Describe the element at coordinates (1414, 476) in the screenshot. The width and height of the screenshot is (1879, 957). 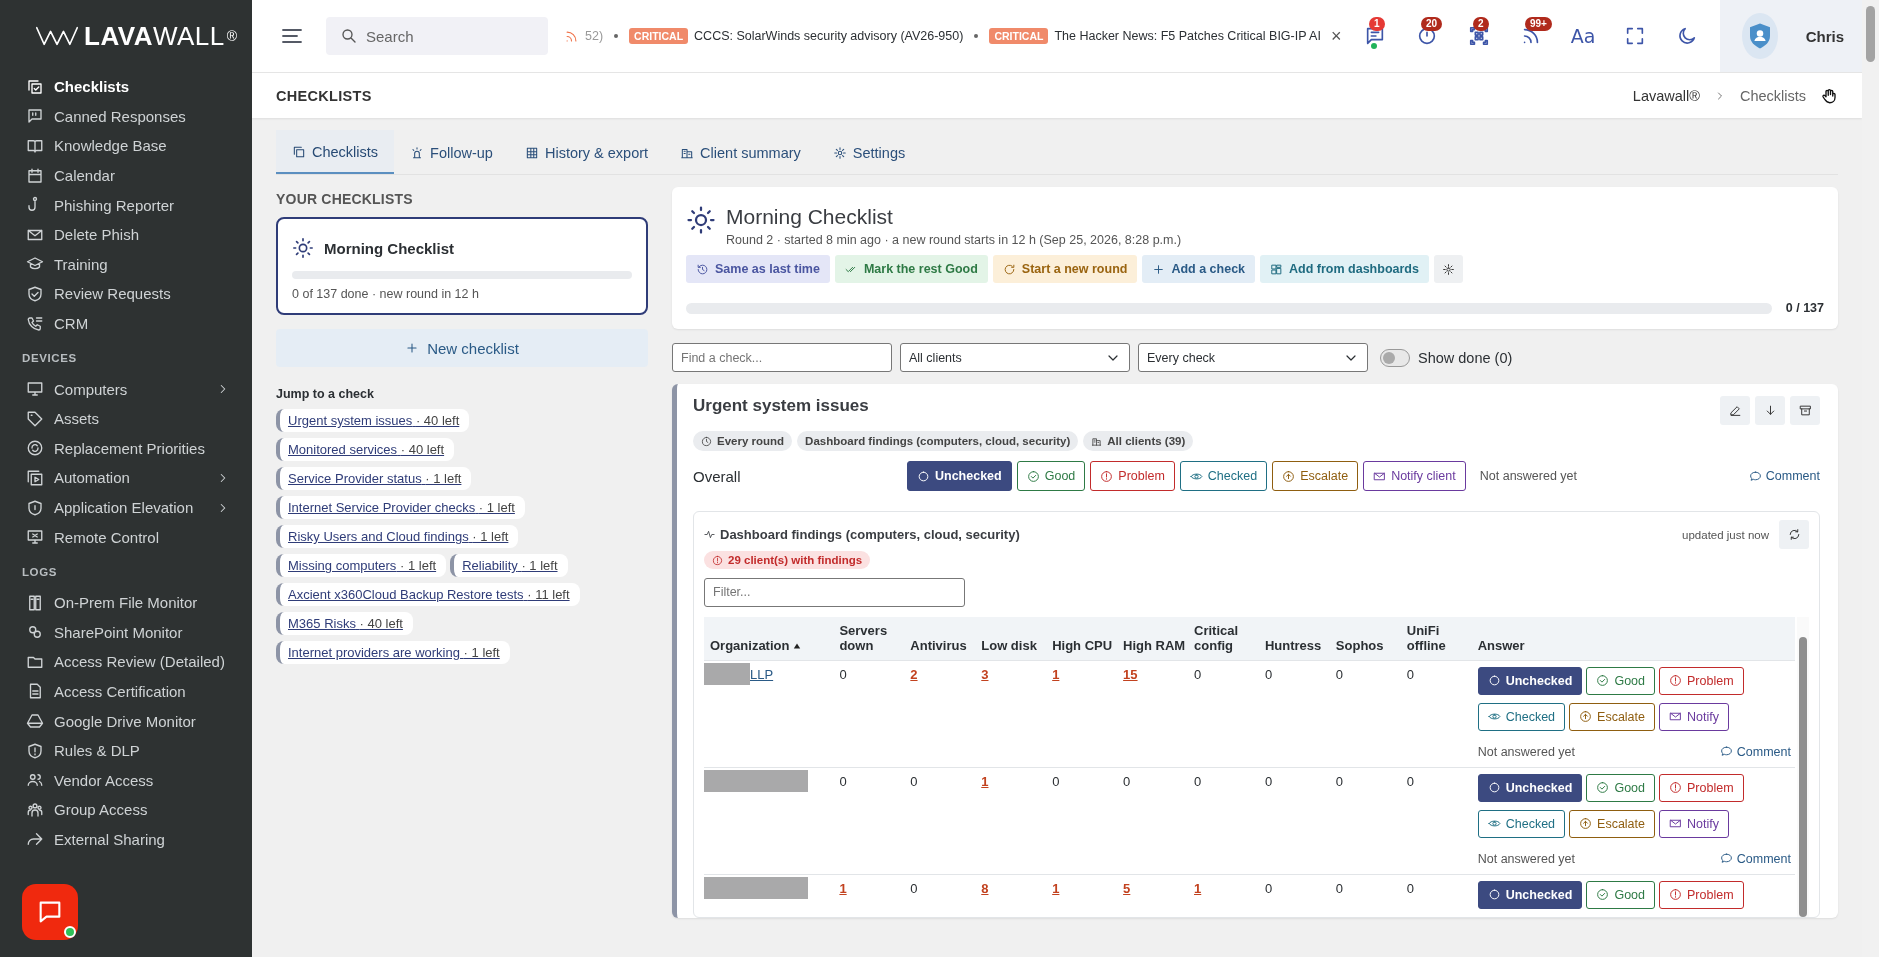
I see `answer-button: Notify client` at that location.